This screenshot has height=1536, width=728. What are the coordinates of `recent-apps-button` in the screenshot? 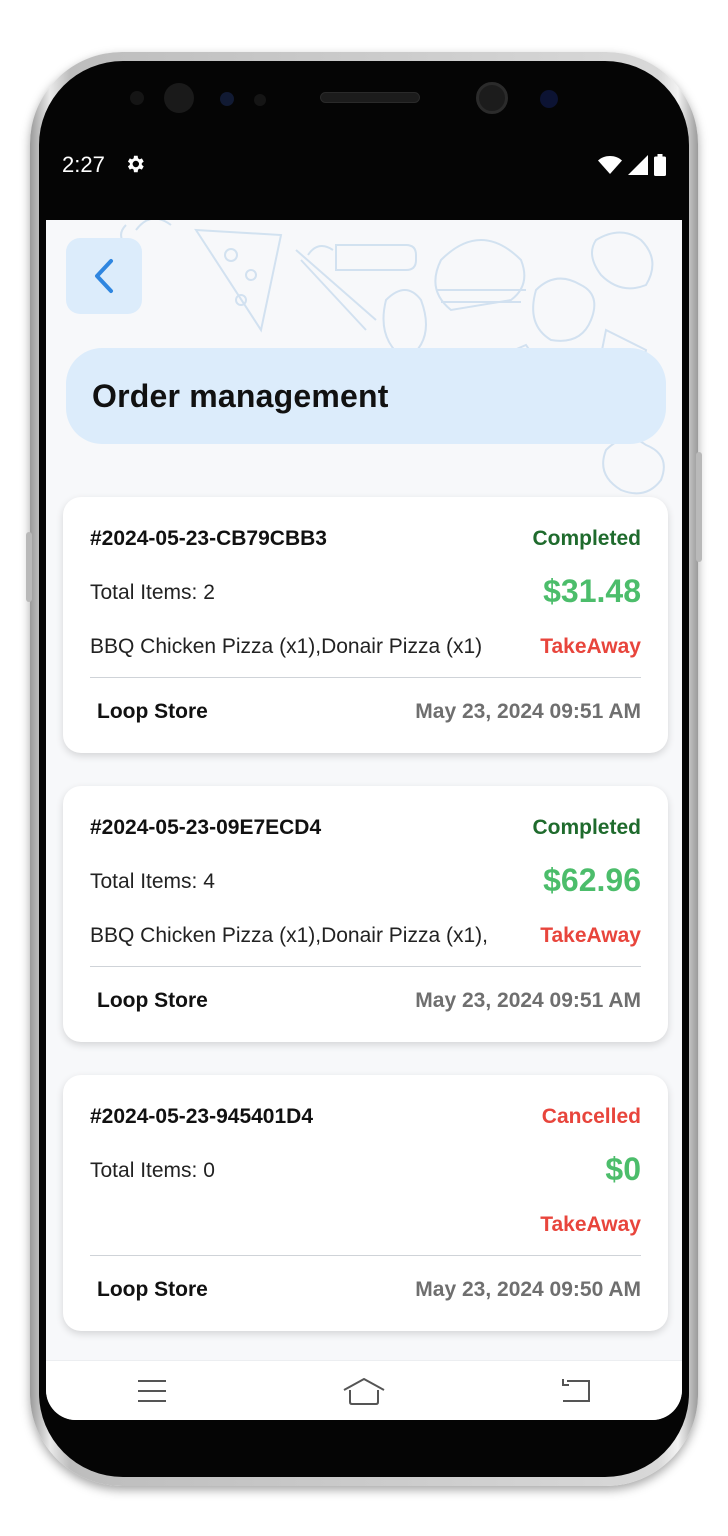 It's located at (152, 1391).